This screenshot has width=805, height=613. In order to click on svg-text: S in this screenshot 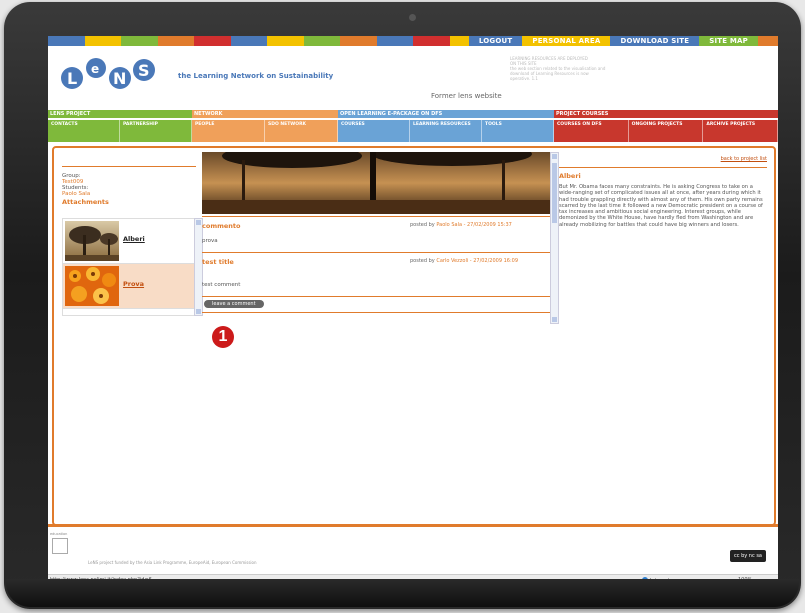, I will do `click(144, 70)`.